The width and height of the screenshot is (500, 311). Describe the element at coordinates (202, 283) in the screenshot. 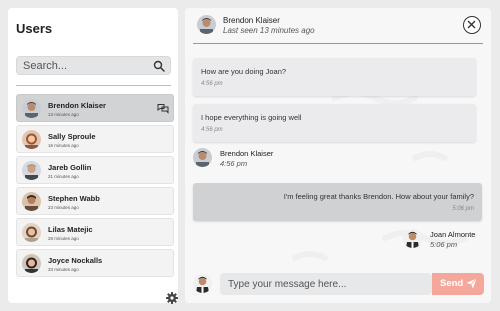

I see `composer-avatar` at that location.